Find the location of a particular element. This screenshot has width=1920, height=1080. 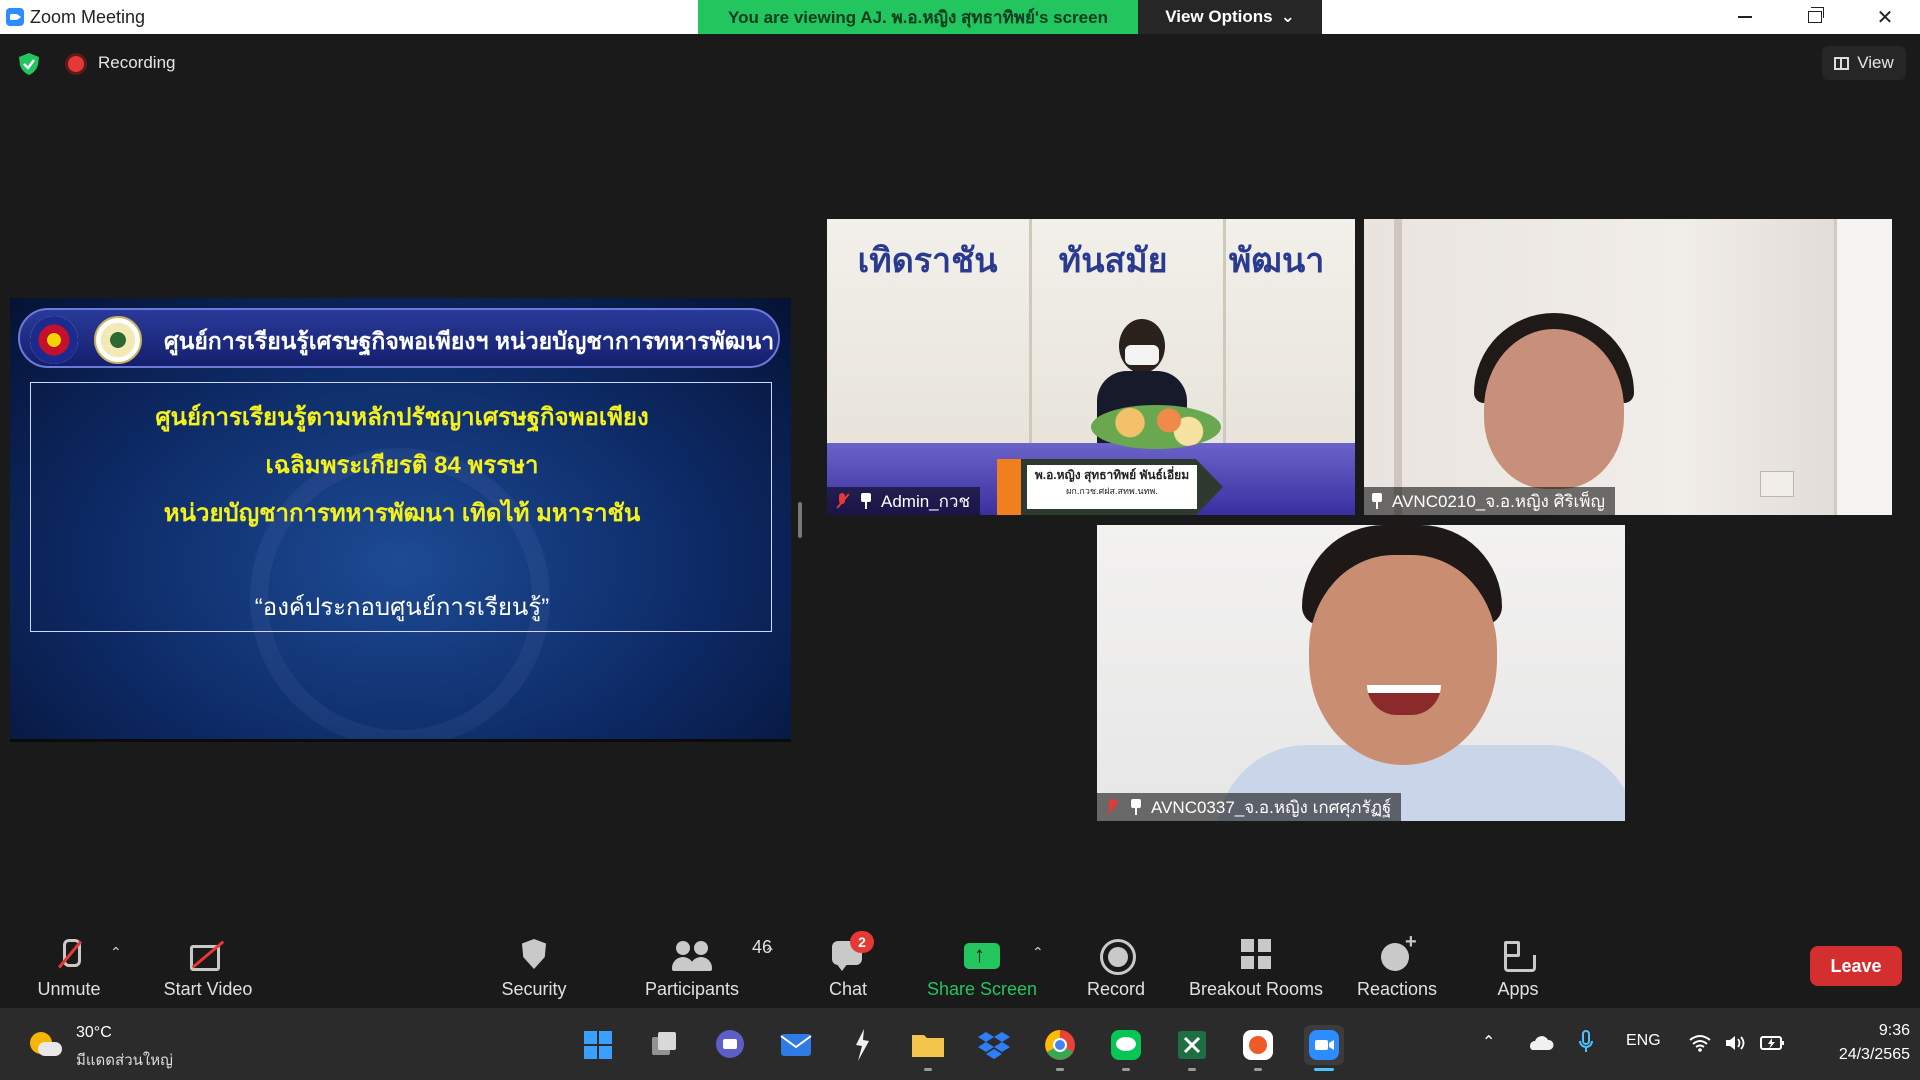

recording-indicator-icon is located at coordinates (76, 64).